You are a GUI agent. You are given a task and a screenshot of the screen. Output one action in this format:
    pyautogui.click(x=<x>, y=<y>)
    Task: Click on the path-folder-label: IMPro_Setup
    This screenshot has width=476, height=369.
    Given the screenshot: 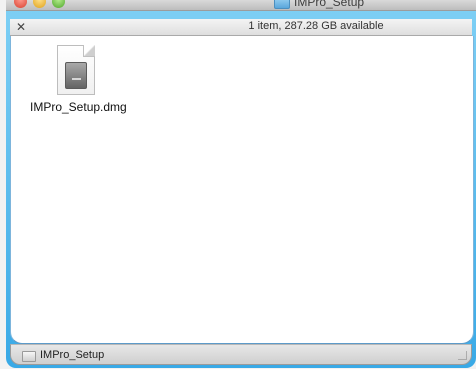 What is the action you would take?
    pyautogui.click(x=72, y=355)
    